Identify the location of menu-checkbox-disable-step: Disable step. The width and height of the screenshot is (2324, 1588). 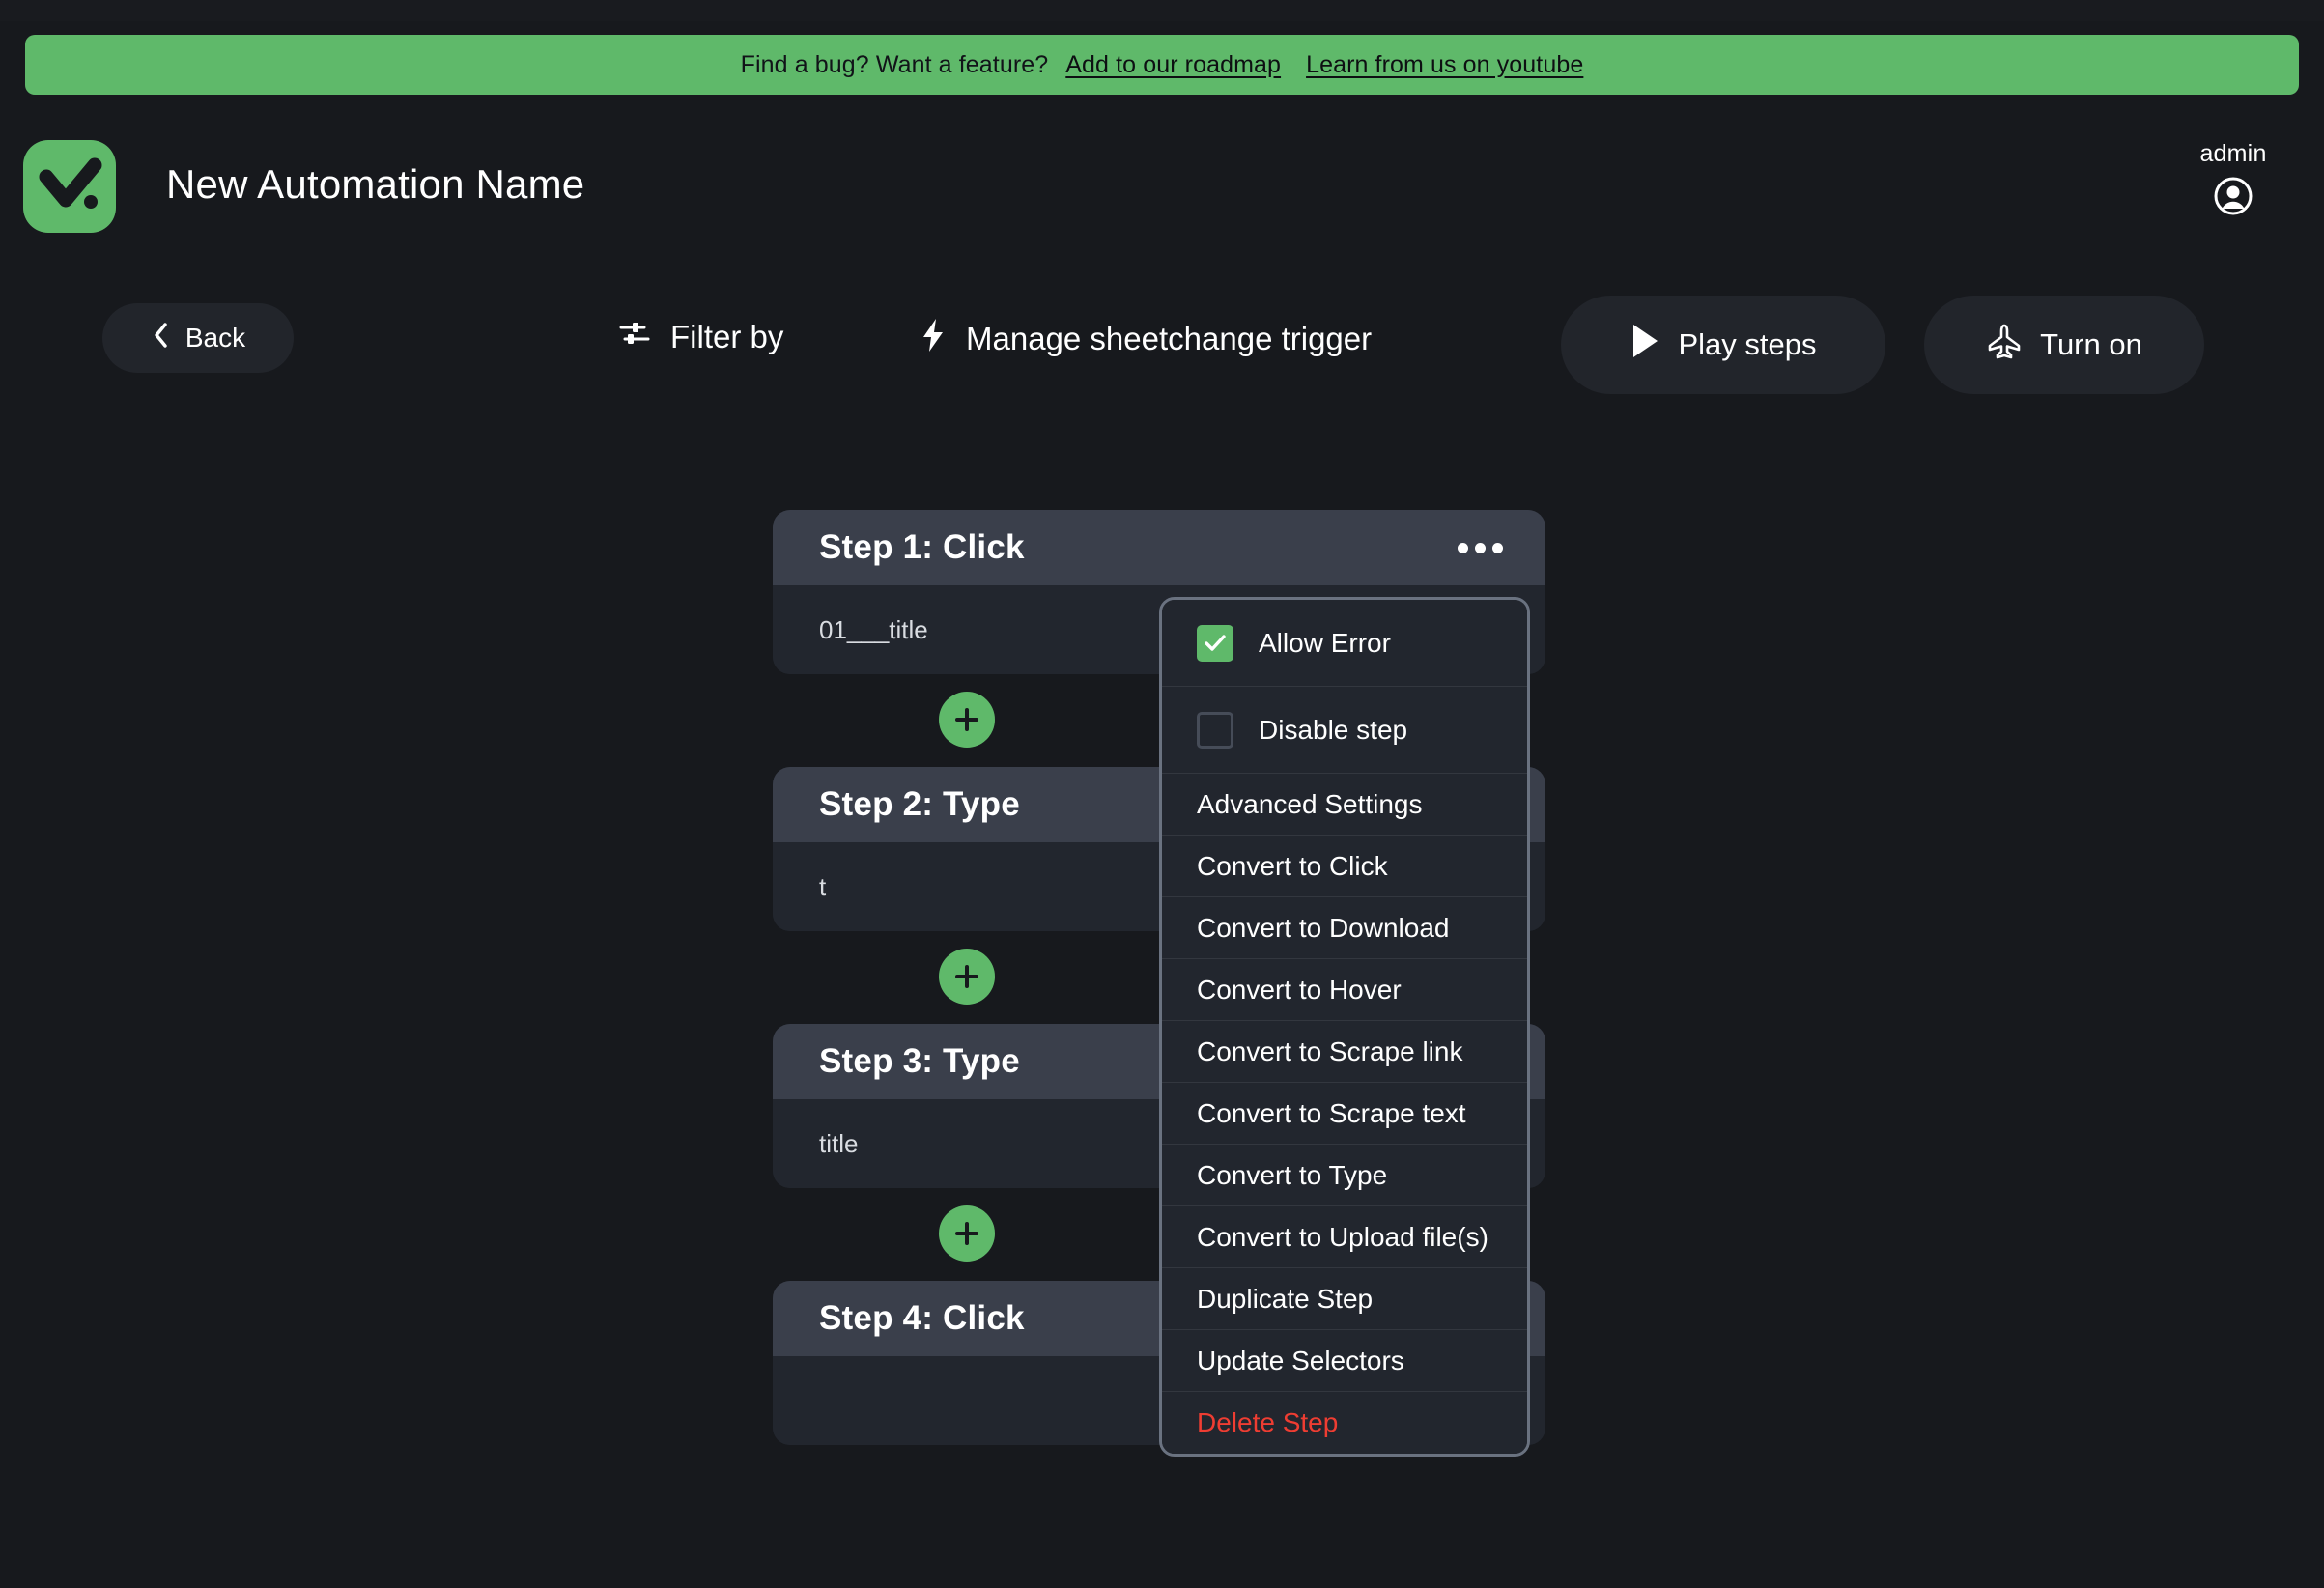
(1344, 730).